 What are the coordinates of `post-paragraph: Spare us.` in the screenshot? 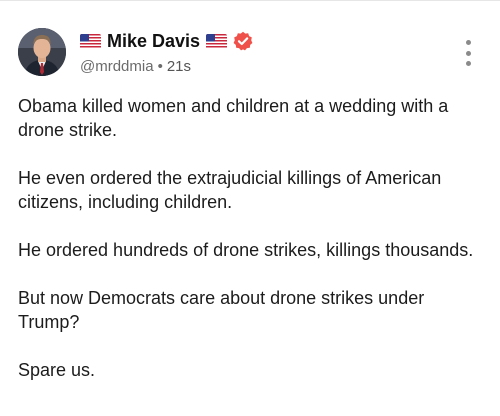 It's located at (57, 370).